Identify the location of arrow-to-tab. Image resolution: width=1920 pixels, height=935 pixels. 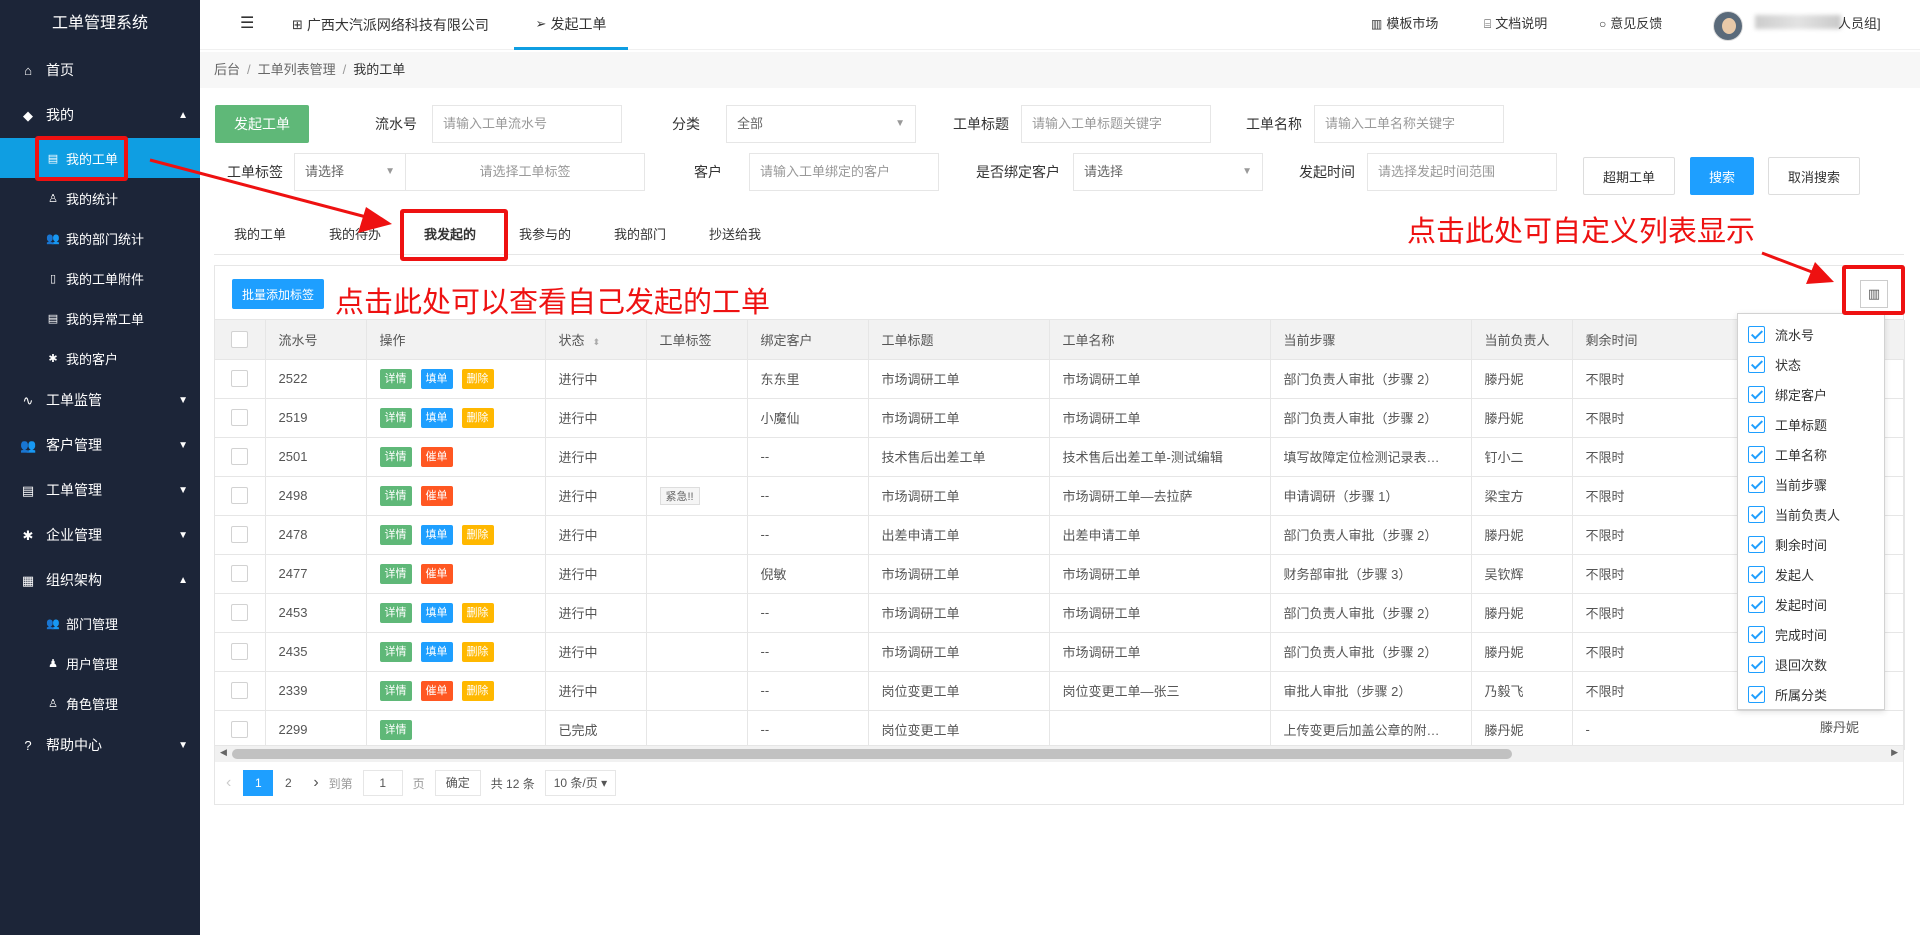
(260, 189).